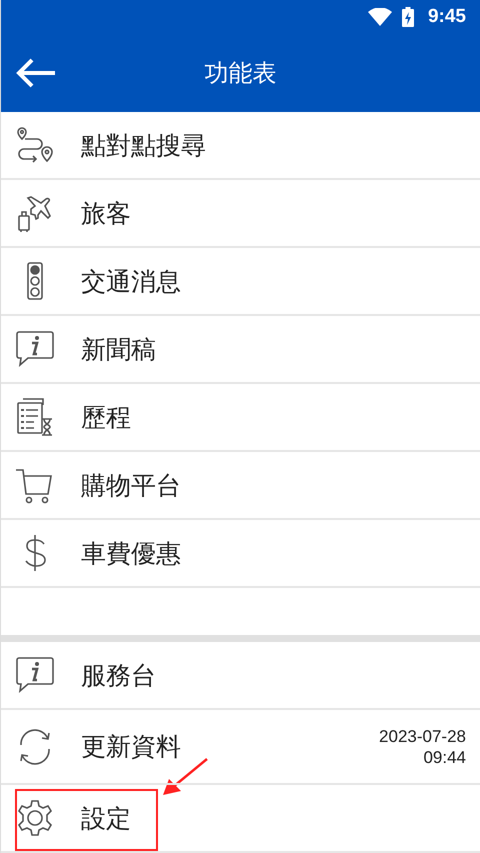 Image resolution: width=480 pixels, height=853 pixels. What do you see at coordinates (35, 818) in the screenshot?
I see `settings-icon` at bounding box center [35, 818].